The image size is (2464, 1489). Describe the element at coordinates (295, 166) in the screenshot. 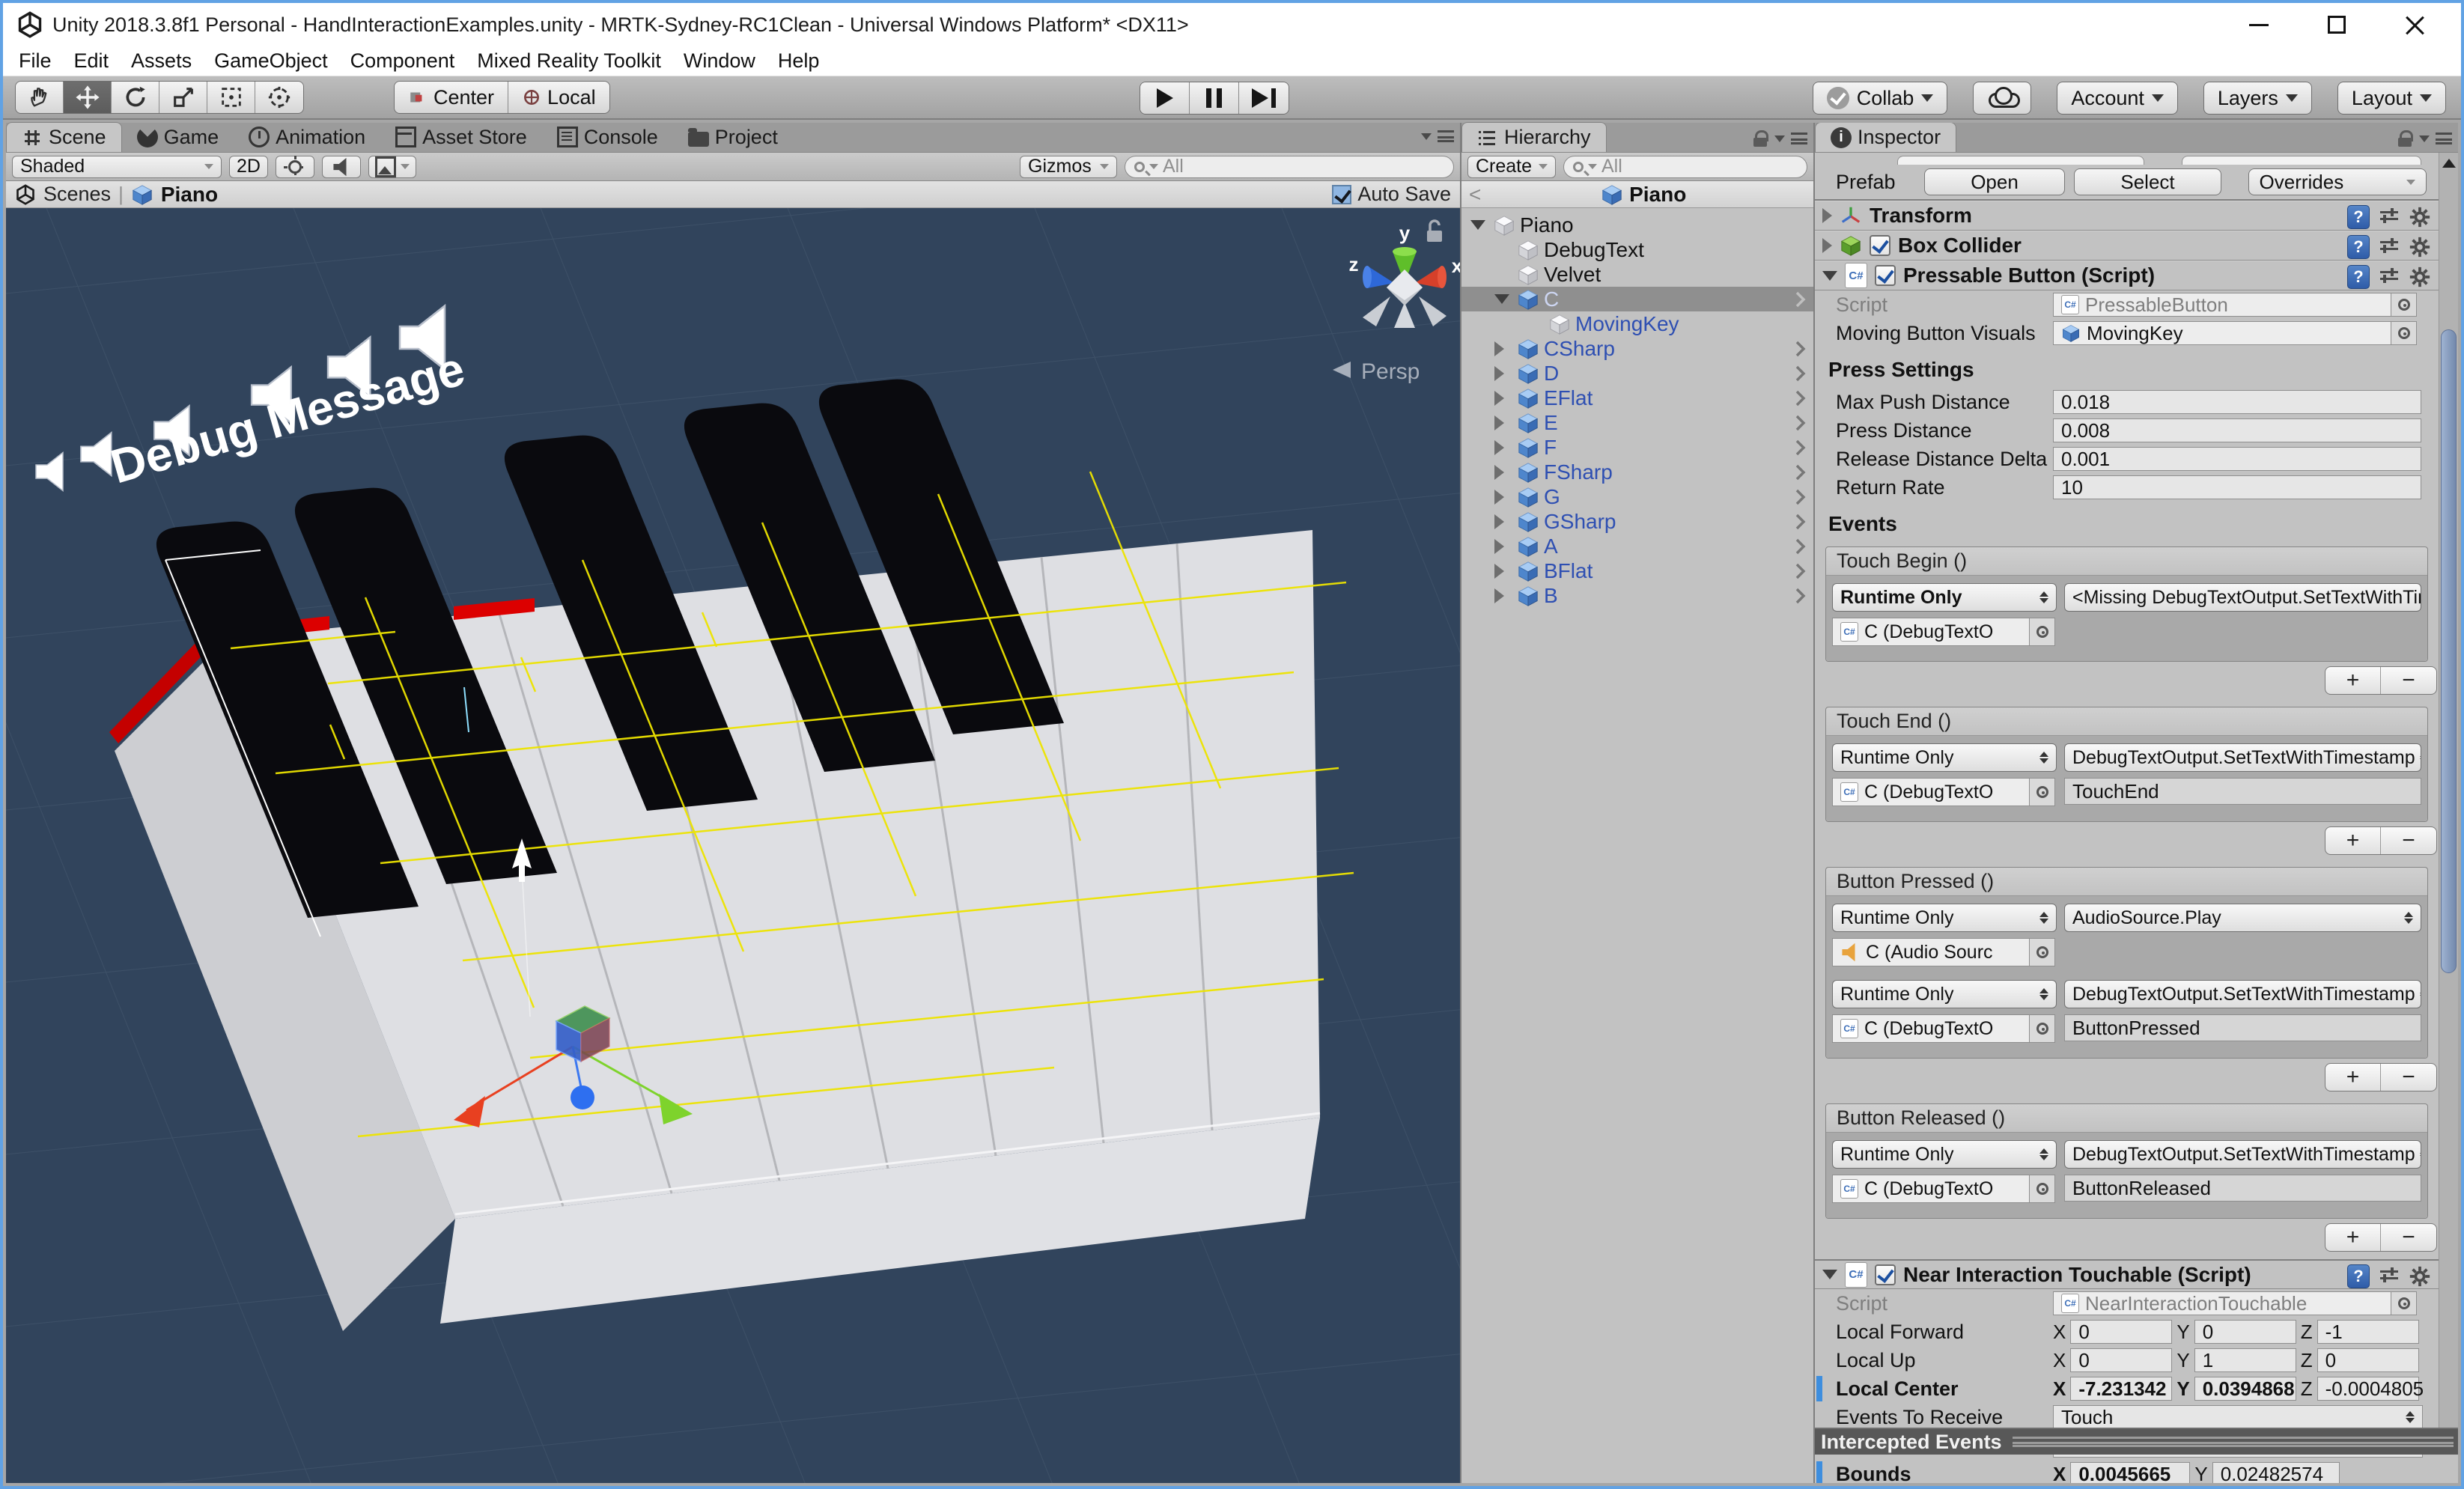

I see `lighting-toggle-button` at that location.